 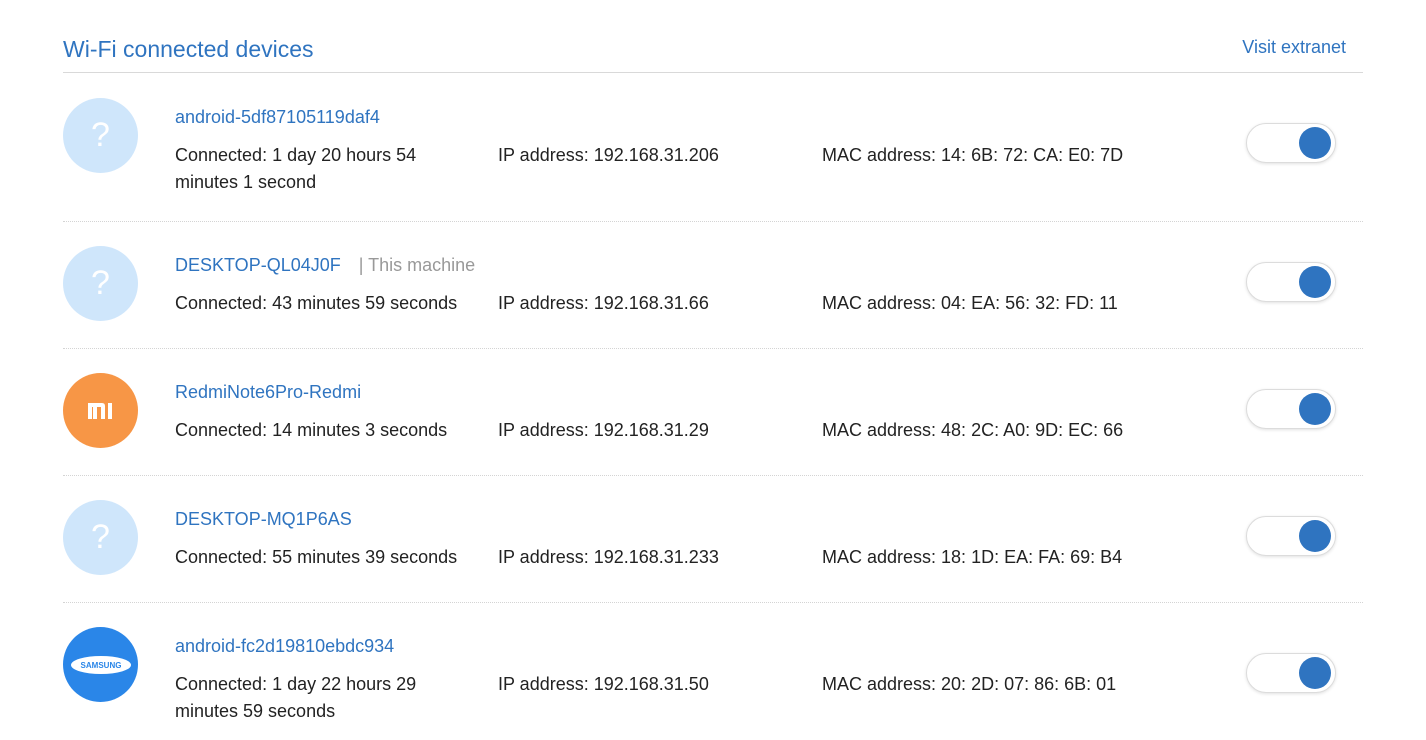 I want to click on mac-address: MAC address: 04: EA: 56: 32: FD: 11, so click(x=970, y=303).